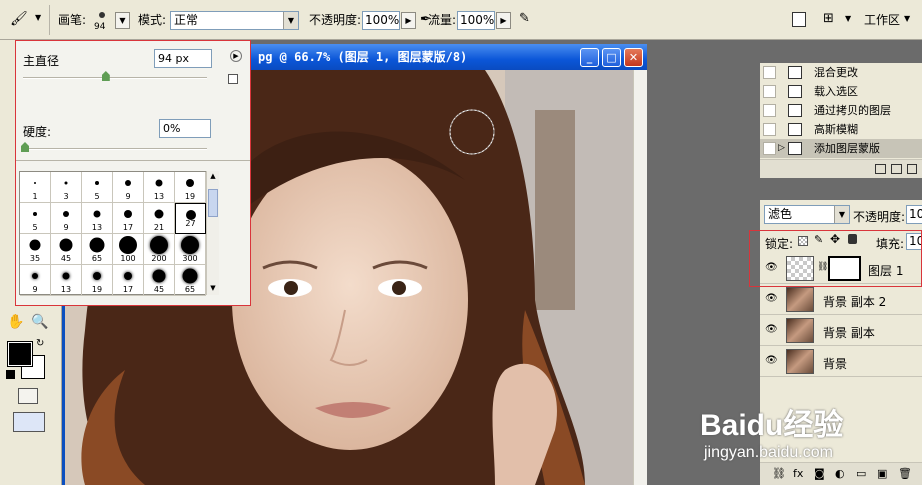  I want to click on brush-preset-27: 27, so click(190, 218).